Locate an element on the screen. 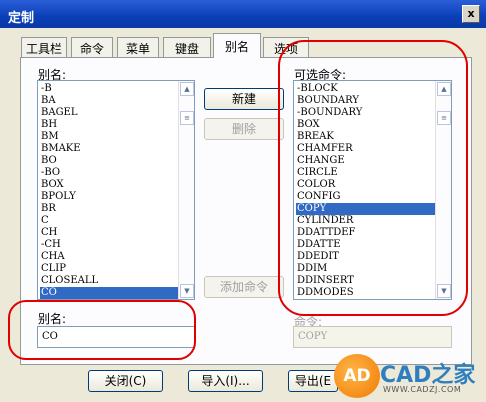  alias-list-item: CH is located at coordinates (117, 233).